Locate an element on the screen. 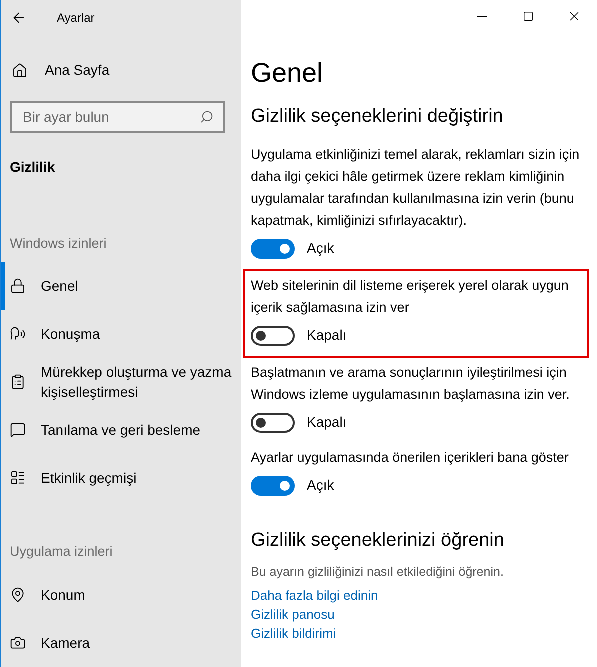 This screenshot has width=597, height=667. category-title: Gizlilik is located at coordinates (33, 167).